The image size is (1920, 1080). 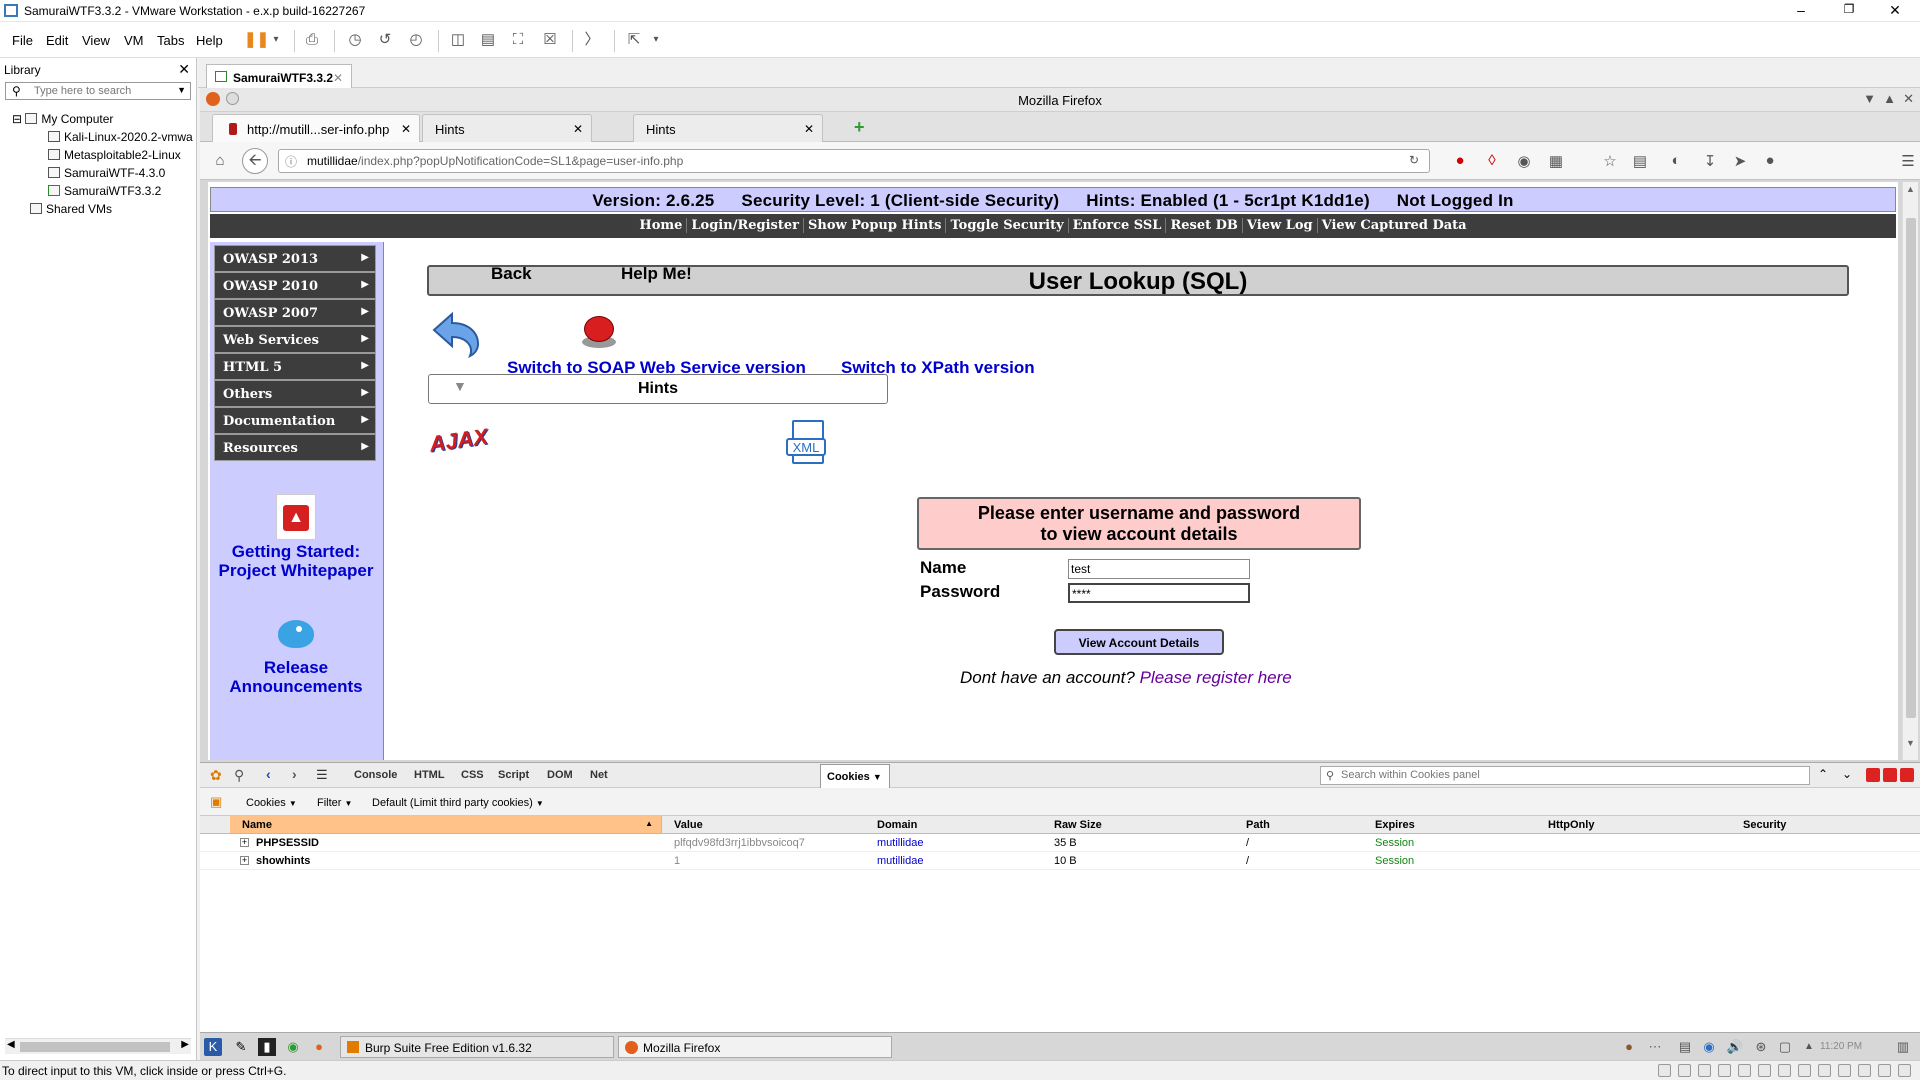 What do you see at coordinates (656, 40) in the screenshot?
I see `stretch-dropdown-icon: ▾` at bounding box center [656, 40].